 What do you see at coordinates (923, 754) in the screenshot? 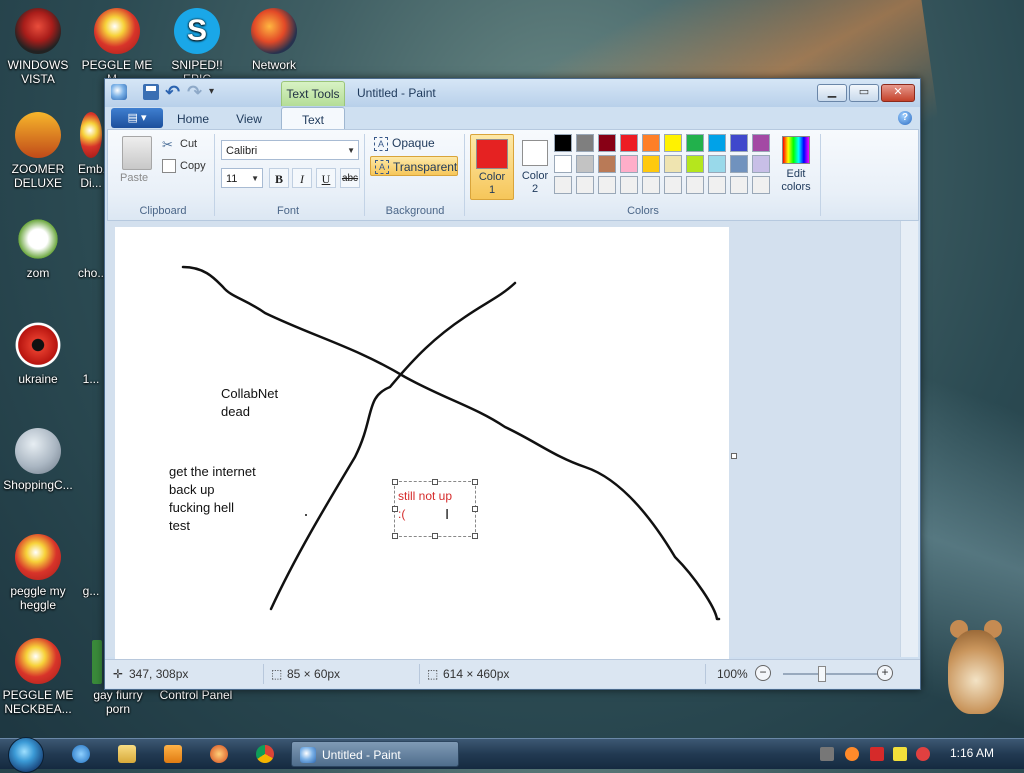
I see `tray-record-icon` at bounding box center [923, 754].